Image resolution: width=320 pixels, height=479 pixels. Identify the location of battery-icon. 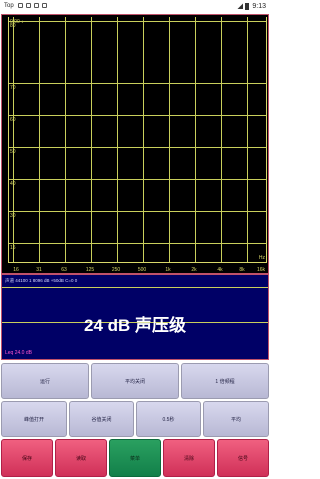
(247, 6).